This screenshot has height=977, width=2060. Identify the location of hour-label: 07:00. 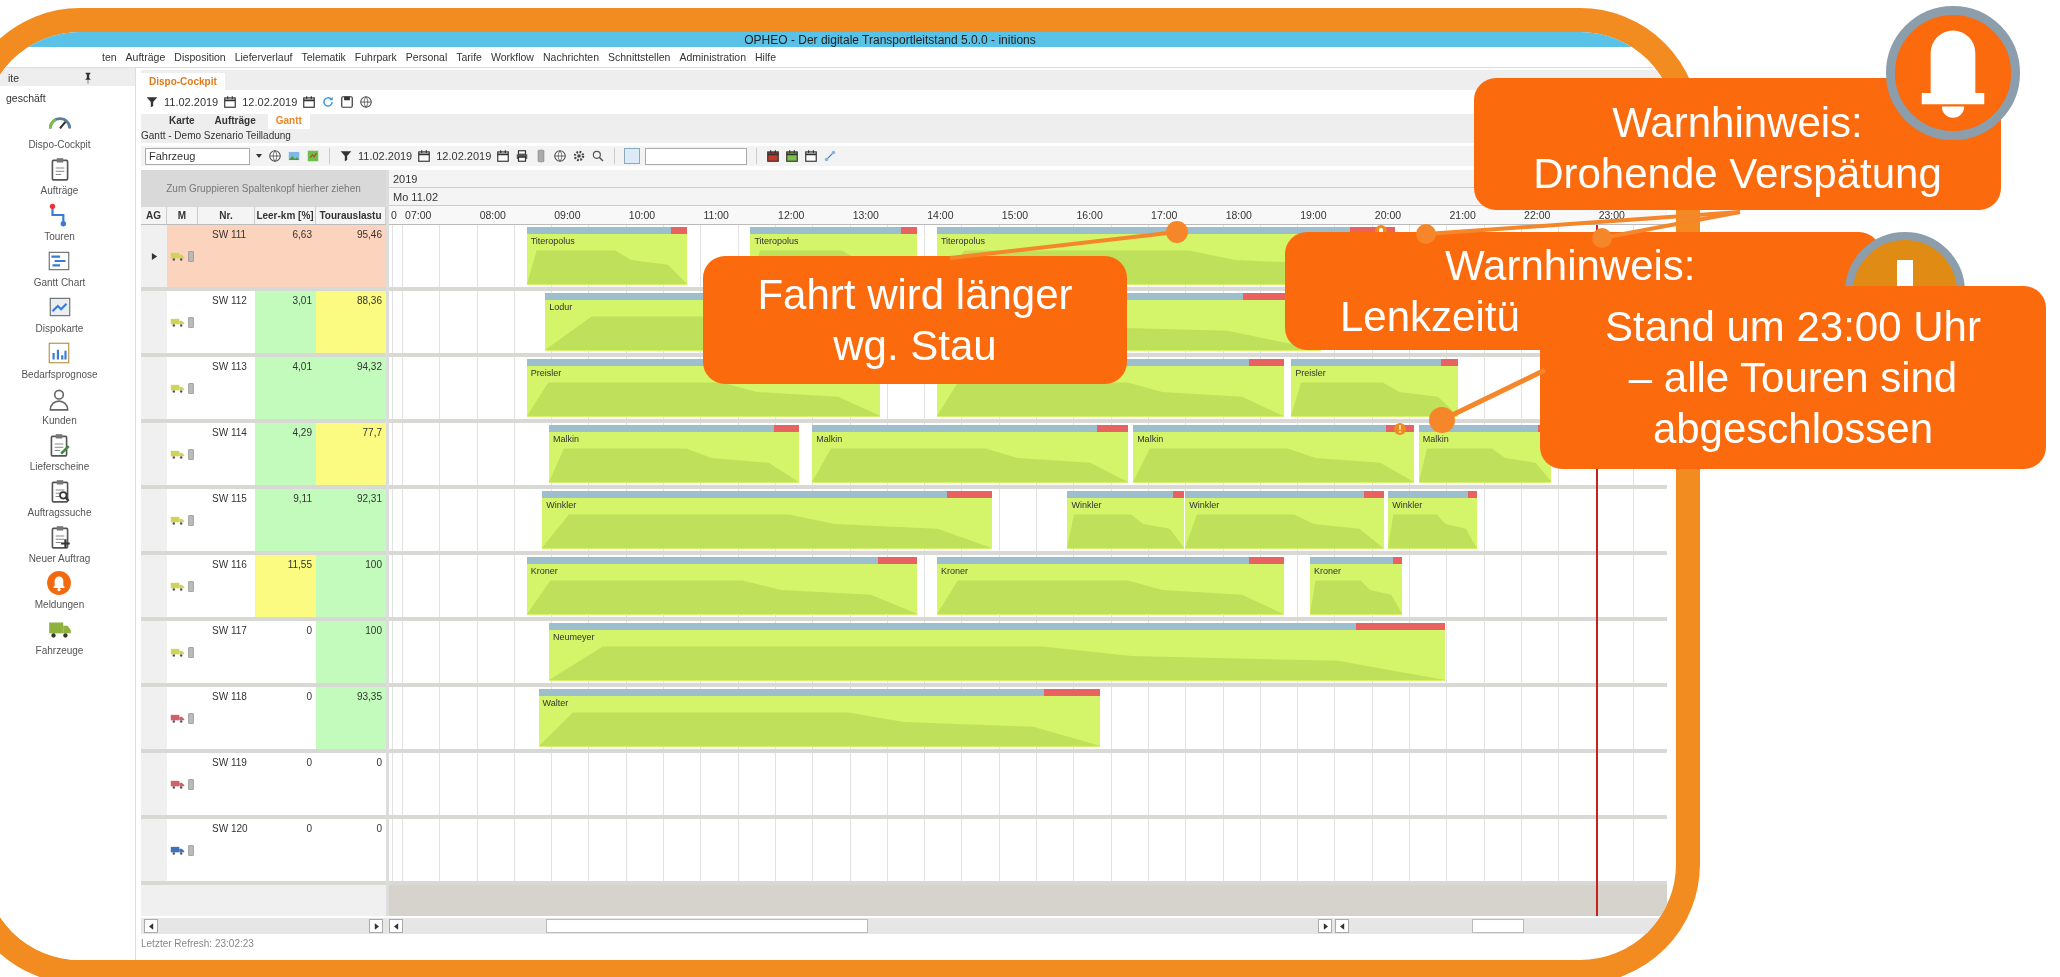
(418, 215).